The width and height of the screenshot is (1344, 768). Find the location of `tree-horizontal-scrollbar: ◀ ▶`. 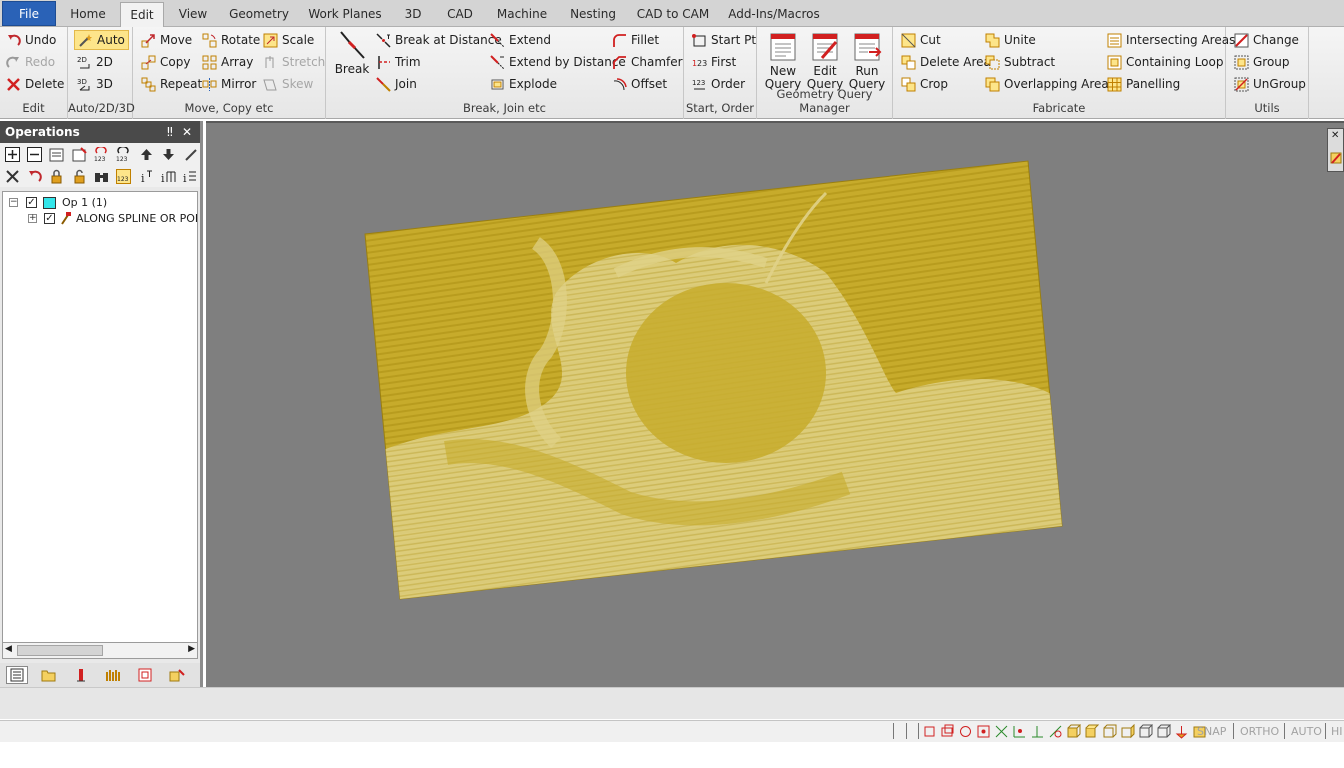

tree-horizontal-scrollbar: ◀ ▶ is located at coordinates (100, 650).